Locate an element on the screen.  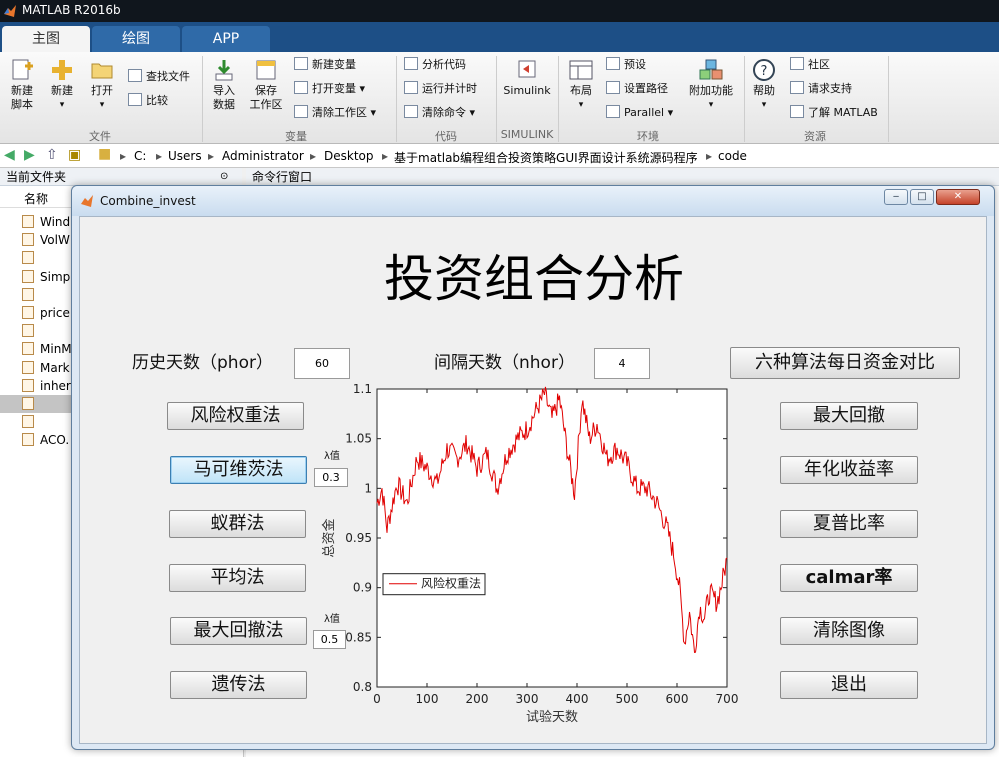
title-bar: MATLAB R2016b is located at coordinates (499, 11).